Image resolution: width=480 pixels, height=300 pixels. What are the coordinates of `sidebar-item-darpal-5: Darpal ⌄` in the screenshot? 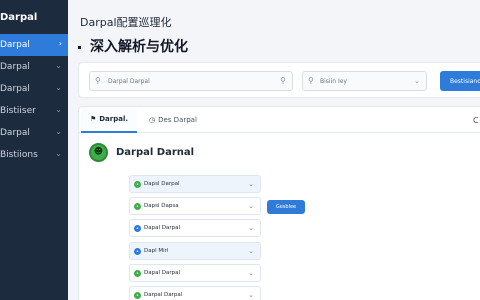 It's located at (34, 133).